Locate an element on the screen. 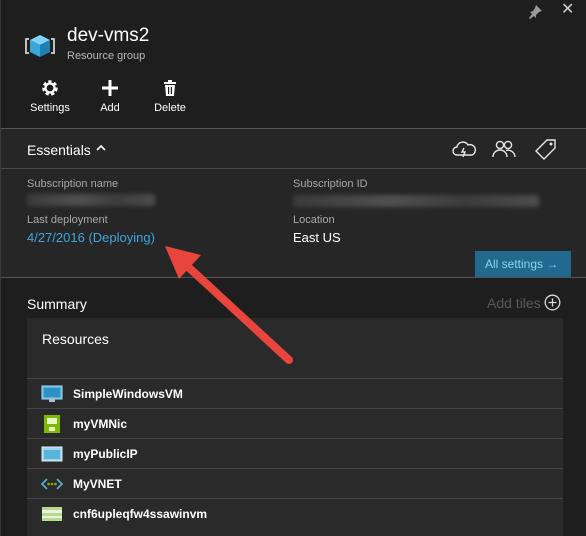  add-button: Add is located at coordinates (110, 96).